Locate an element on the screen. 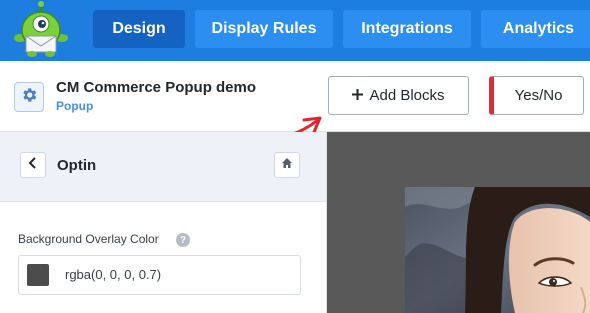 The height and width of the screenshot is (313, 590). home-button is located at coordinates (287, 165).